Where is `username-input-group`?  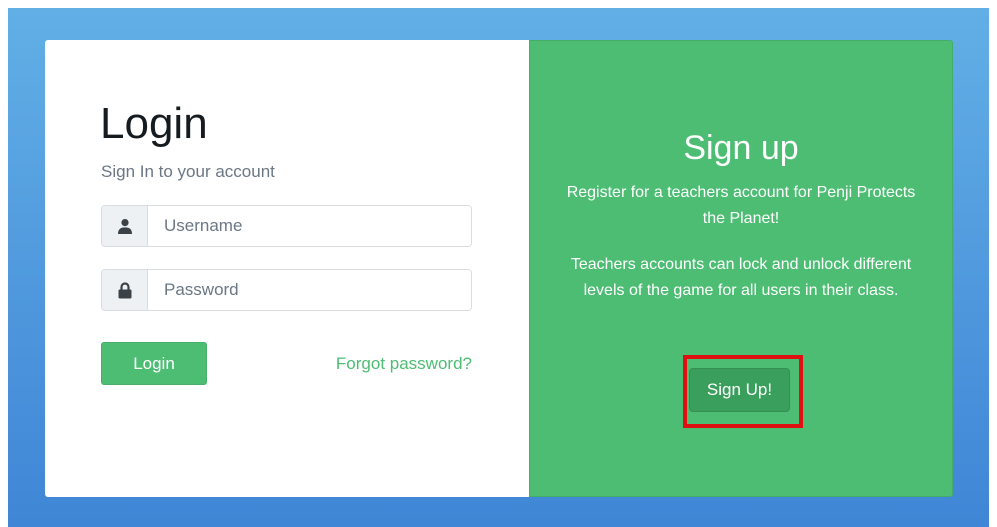 username-input-group is located at coordinates (286, 226).